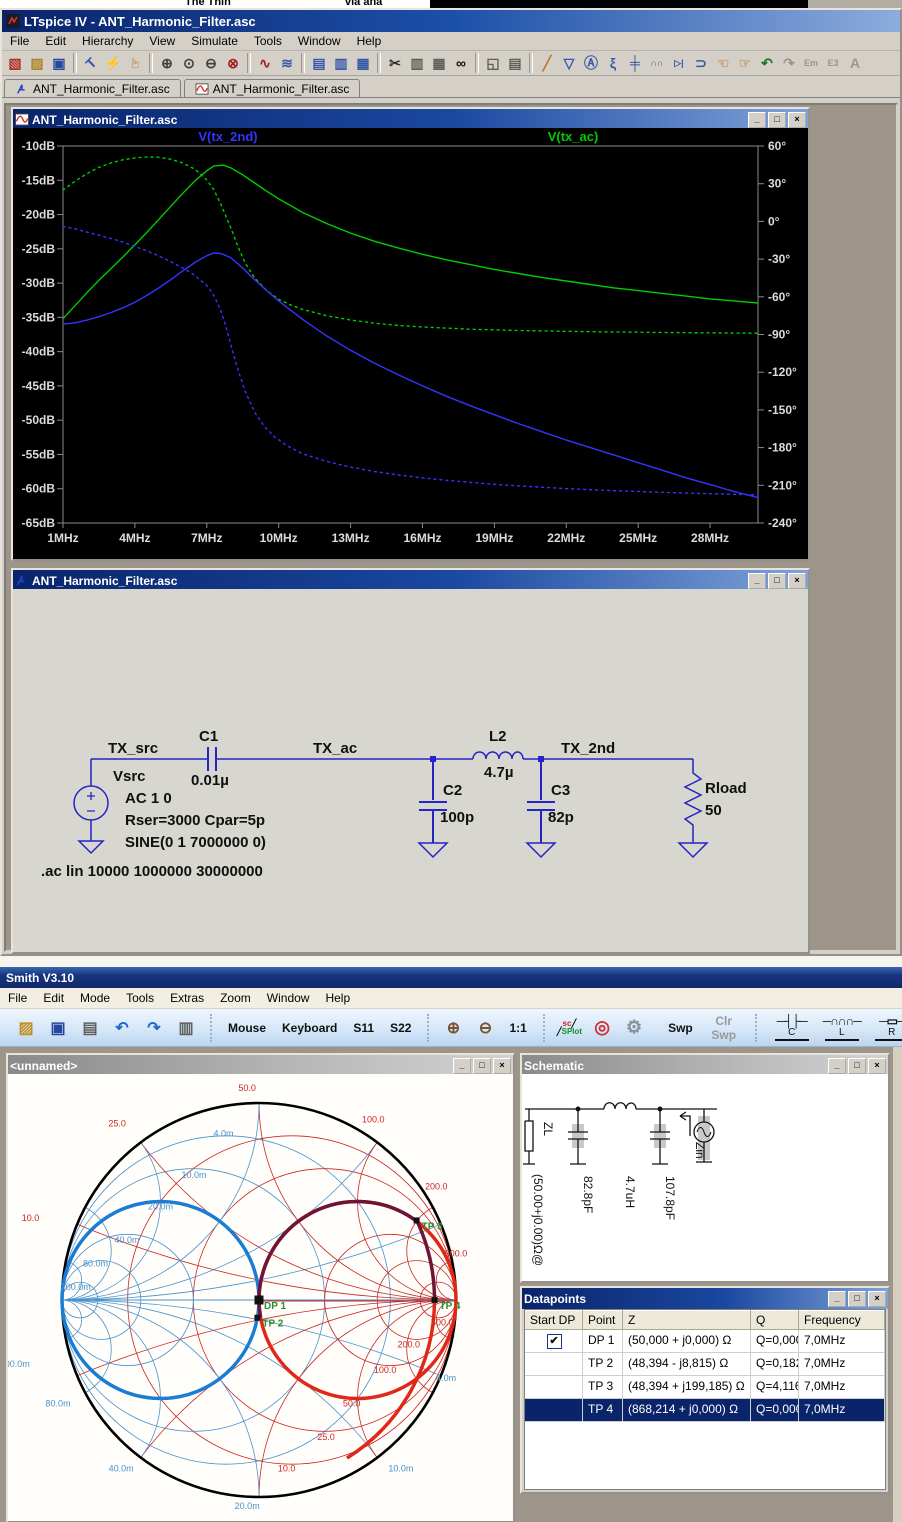 The width and height of the screenshot is (902, 1522). Describe the element at coordinates (439, 63) in the screenshot. I see `paste-icon: ▦` at that location.